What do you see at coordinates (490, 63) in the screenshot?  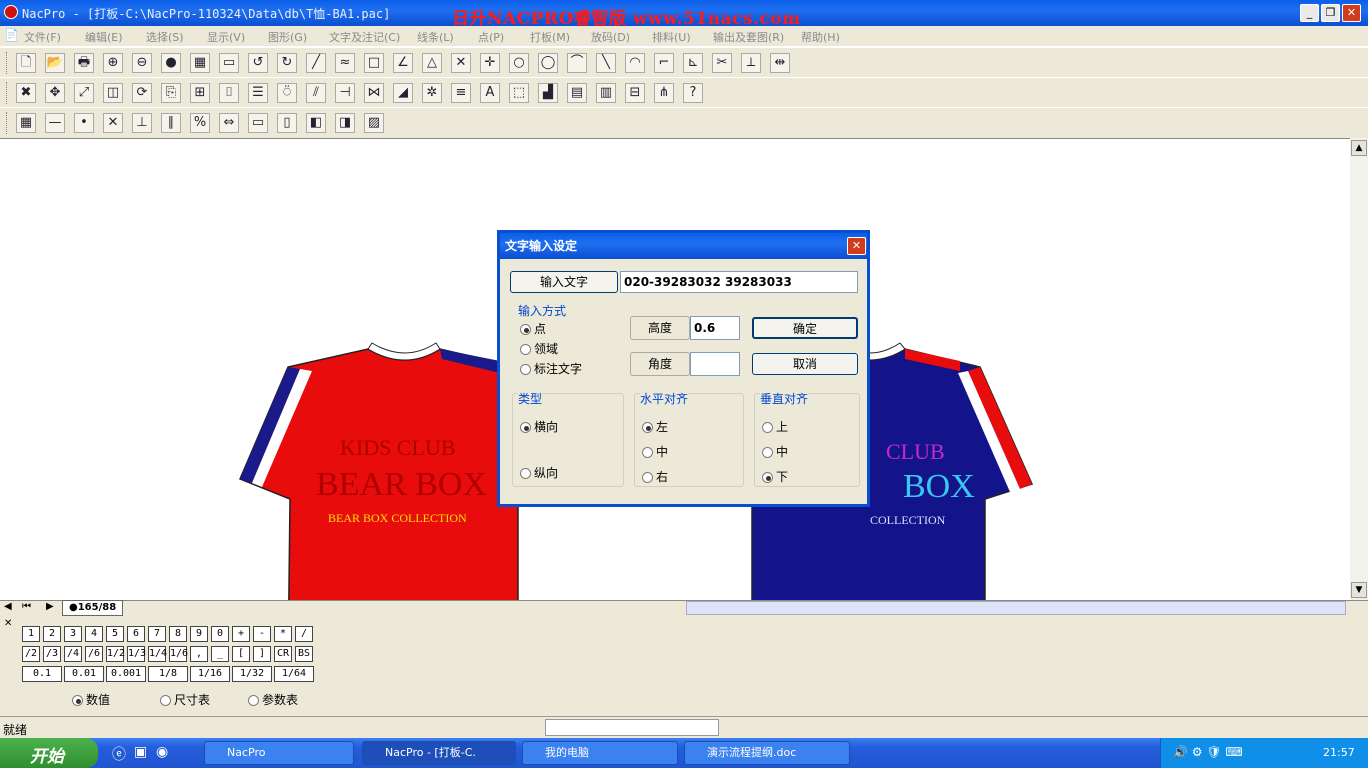 I see `point-icon: ✛` at bounding box center [490, 63].